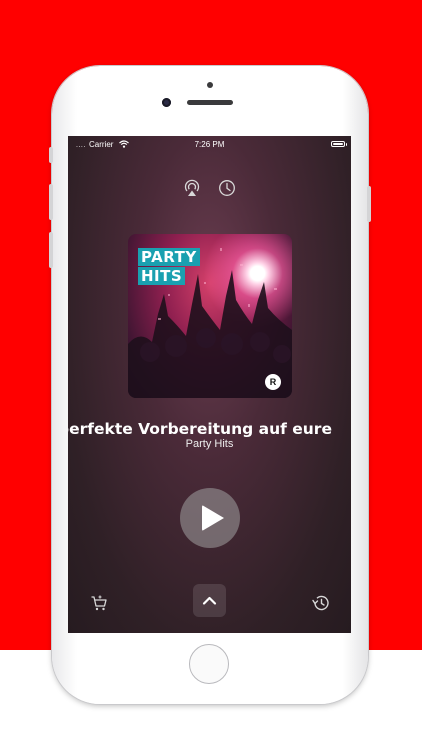  I want to click on earpiece-speaker, so click(210, 102).